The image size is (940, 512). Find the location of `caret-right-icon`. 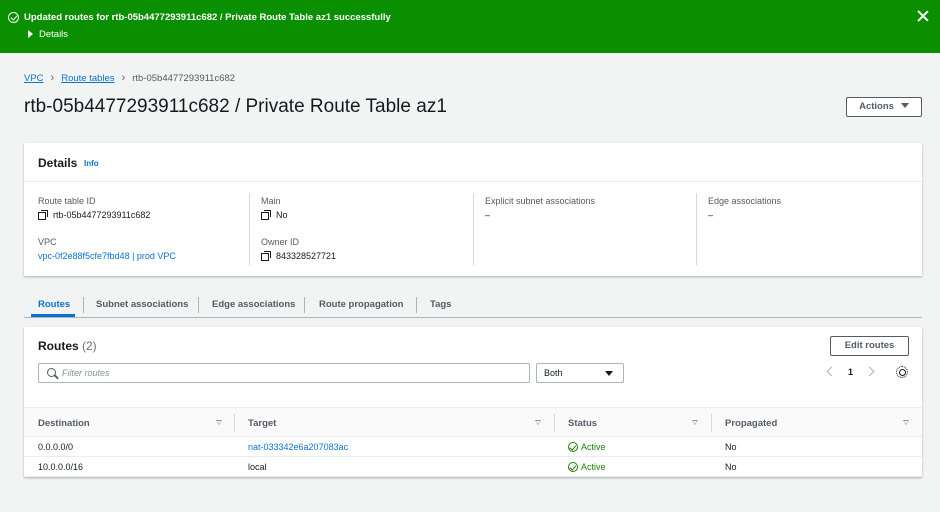

caret-right-icon is located at coordinates (30, 34).